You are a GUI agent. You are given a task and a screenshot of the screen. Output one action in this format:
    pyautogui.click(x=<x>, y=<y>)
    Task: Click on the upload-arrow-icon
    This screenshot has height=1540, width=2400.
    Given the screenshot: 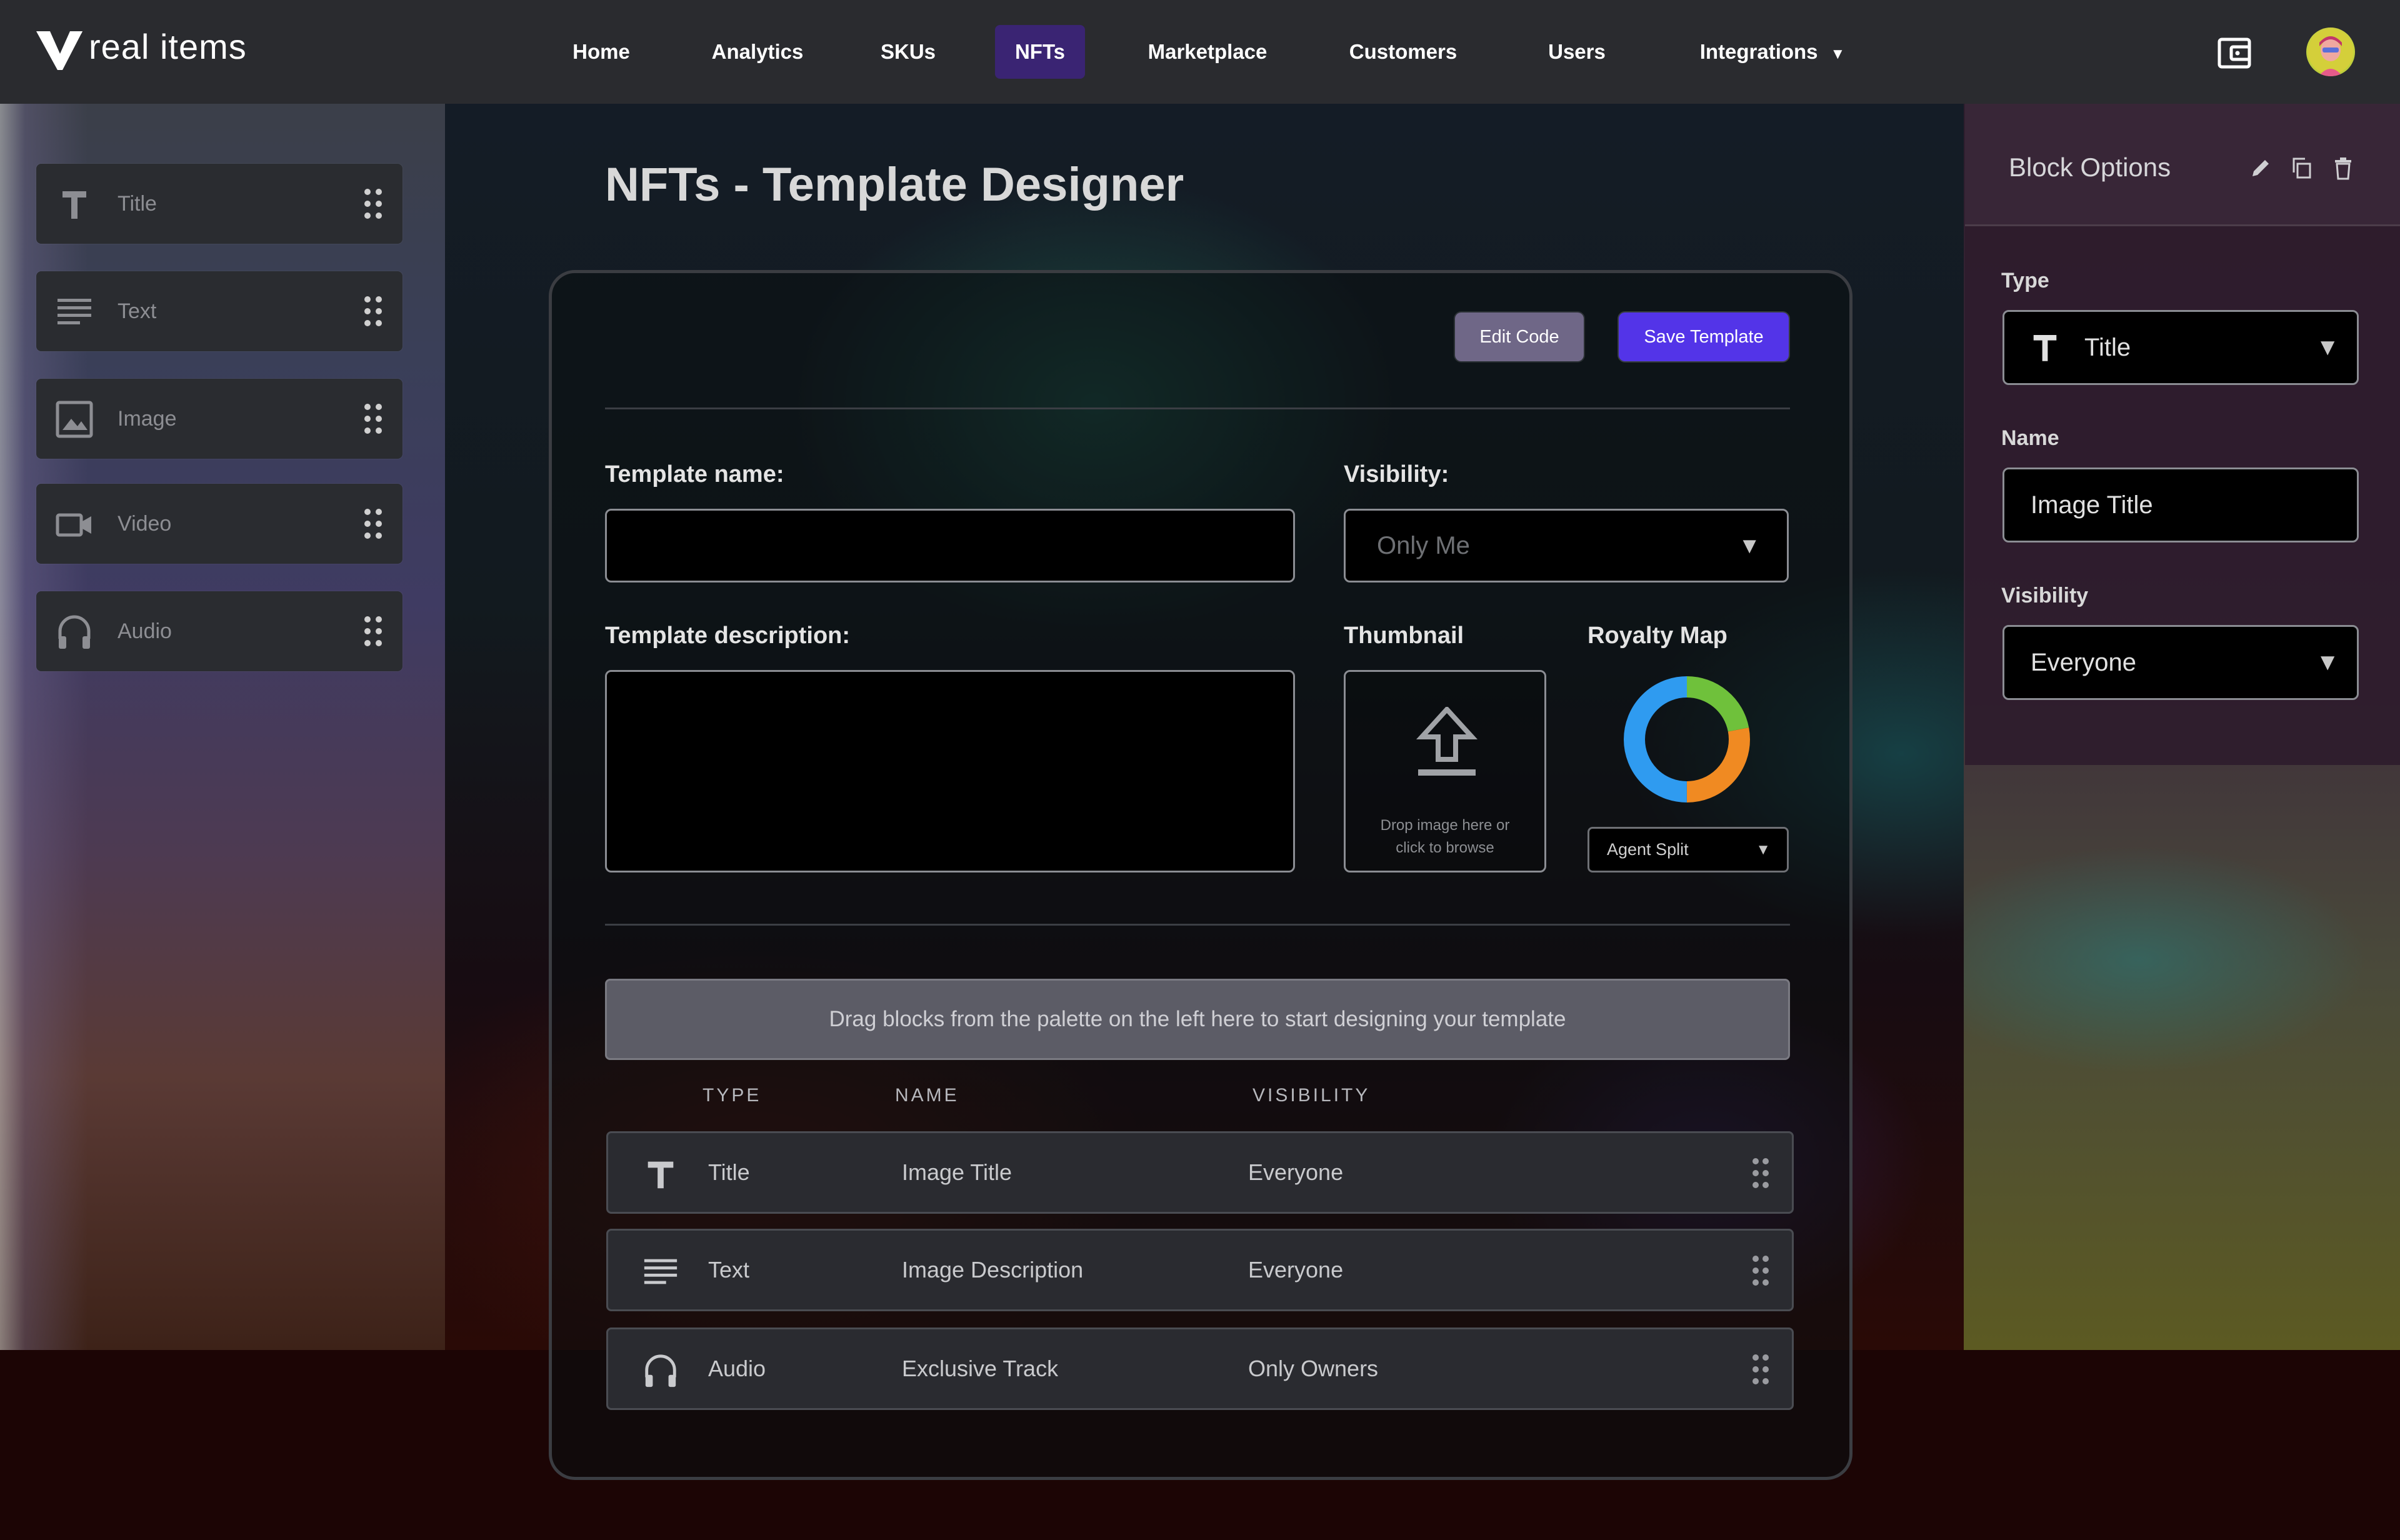 What is the action you would take?
    pyautogui.click(x=1447, y=741)
    